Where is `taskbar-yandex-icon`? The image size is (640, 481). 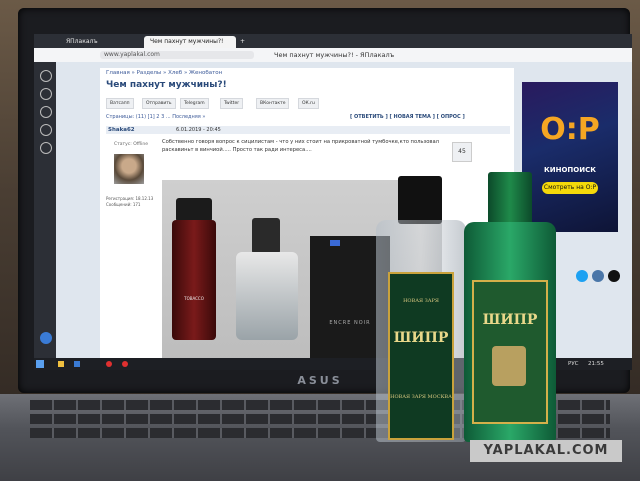
taskbar-yandex-icon is located at coordinates (125, 364).